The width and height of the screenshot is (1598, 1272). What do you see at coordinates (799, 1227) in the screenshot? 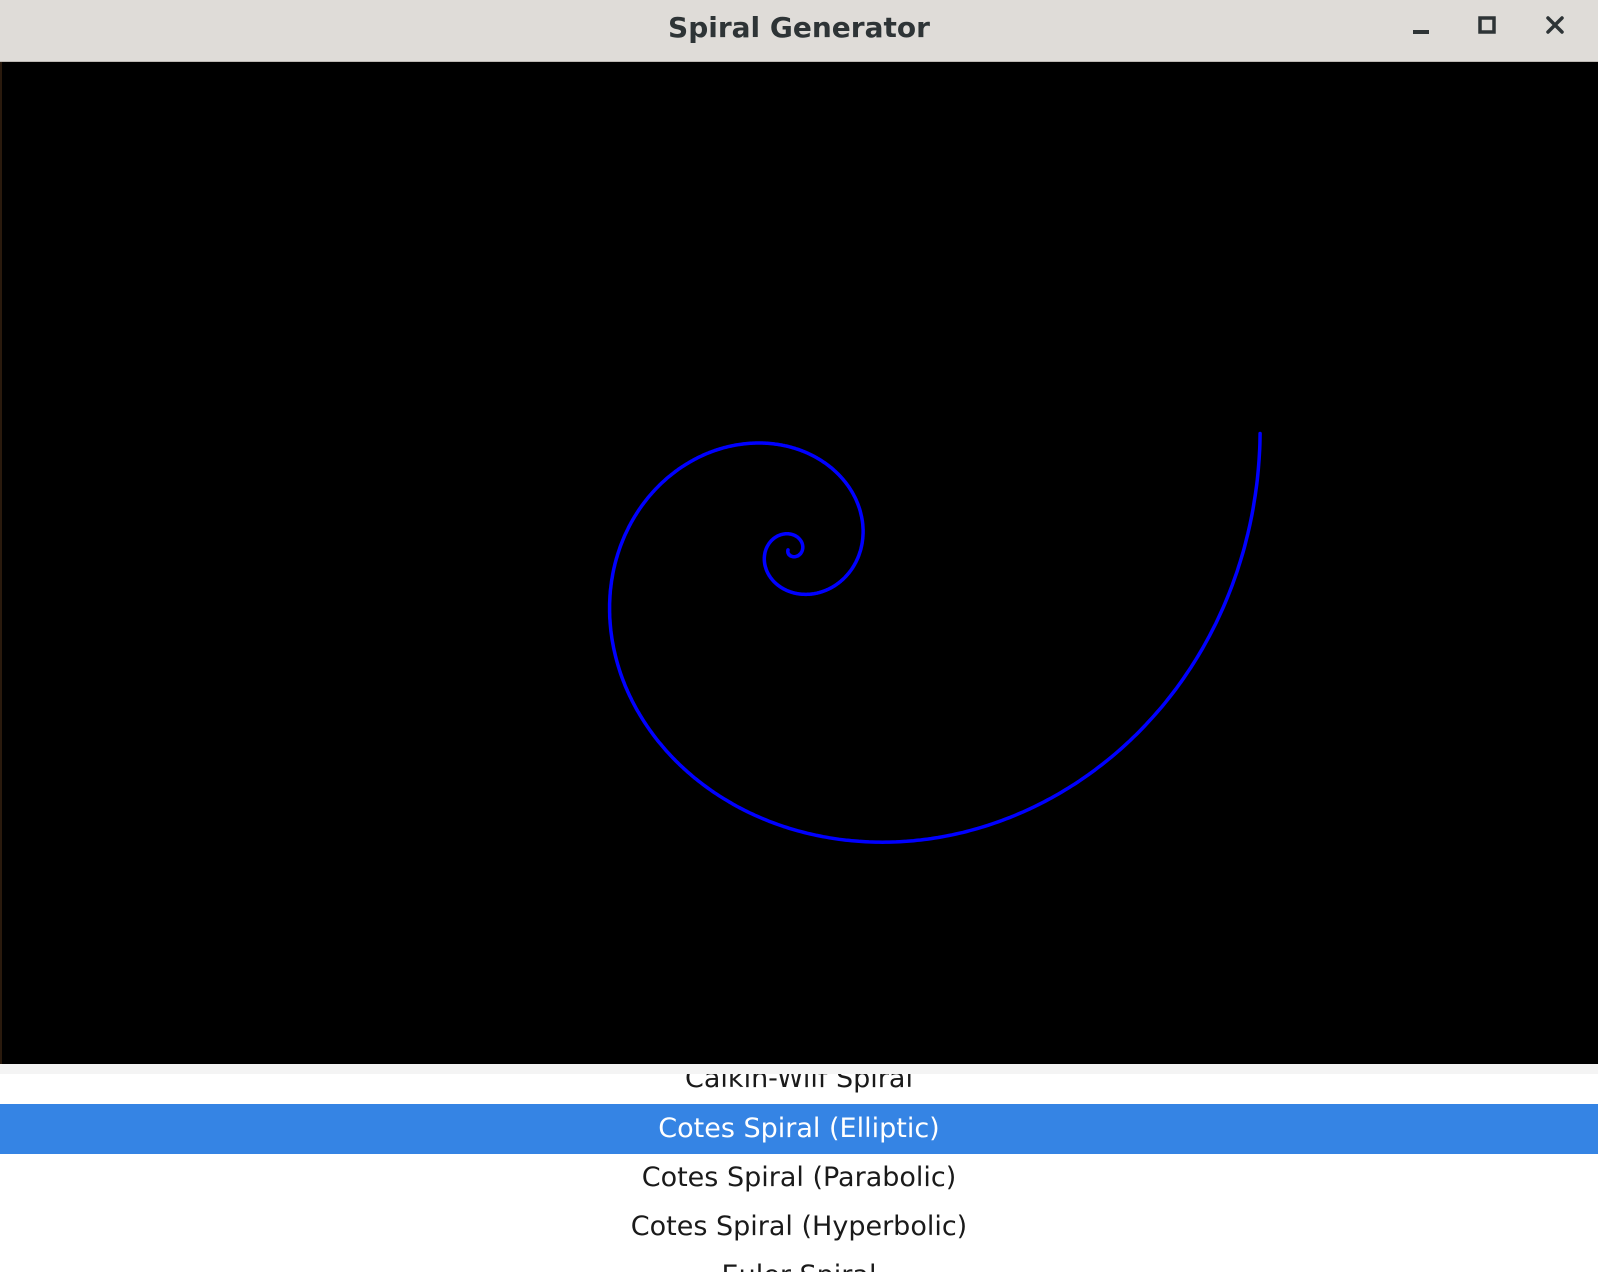
I see `list-item-cotes-hyperbolic: Cotes Spiral (Hyperbolic)` at bounding box center [799, 1227].